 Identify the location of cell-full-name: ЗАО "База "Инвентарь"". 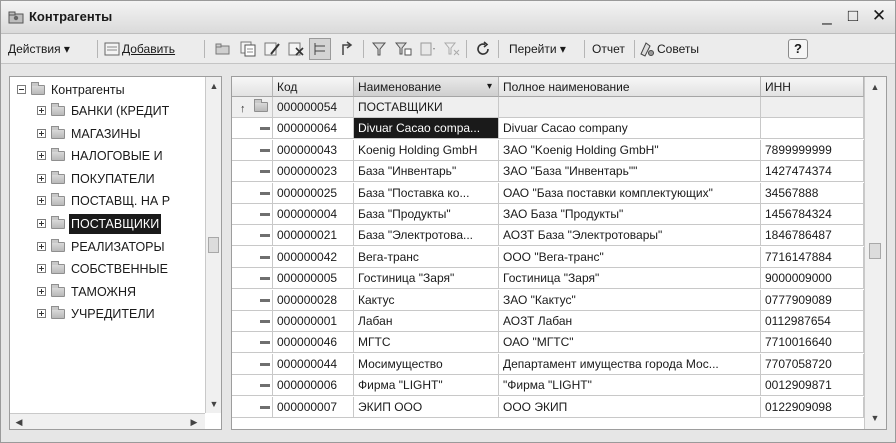
(630, 172).